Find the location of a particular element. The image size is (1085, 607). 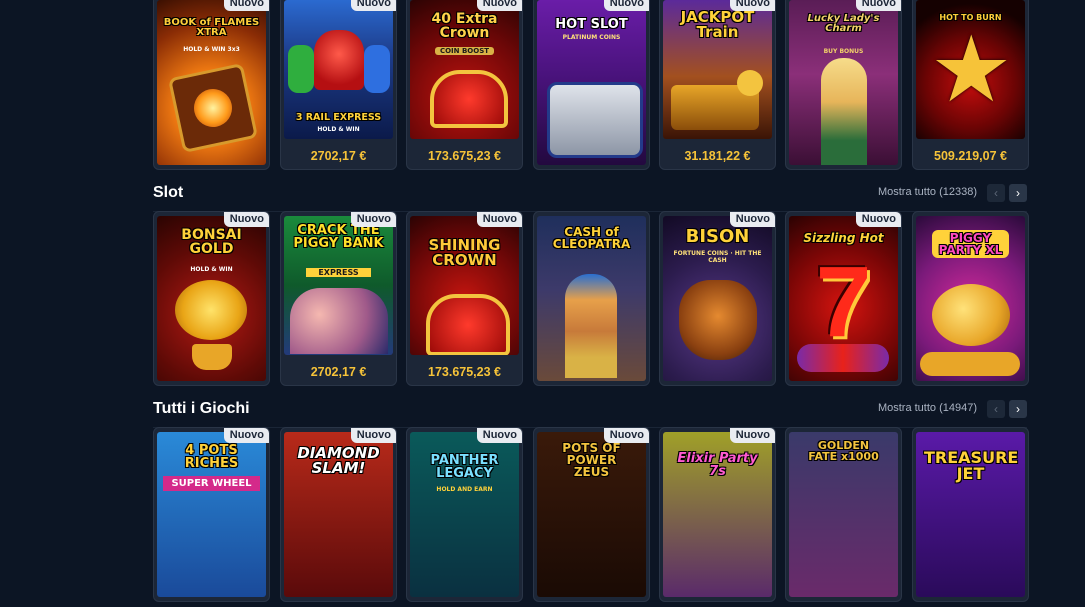

game-thumbnail: 3 RAIL EXPRESS HOLD & WIN is located at coordinates (338, 69).